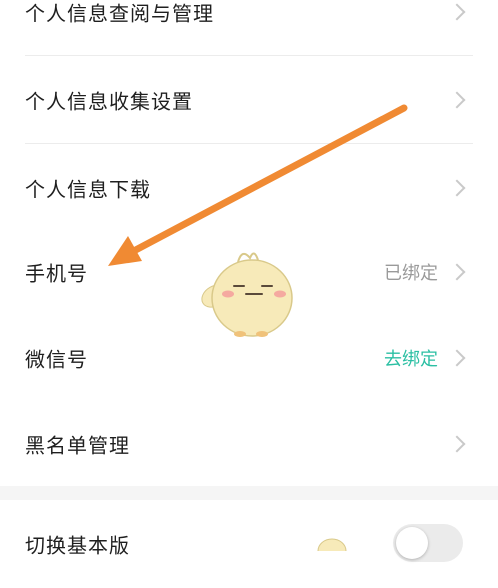 The image size is (498, 588). Describe the element at coordinates (249, 188) in the screenshot. I see `menu-item-personal-info-download: 个人信息下载` at that location.